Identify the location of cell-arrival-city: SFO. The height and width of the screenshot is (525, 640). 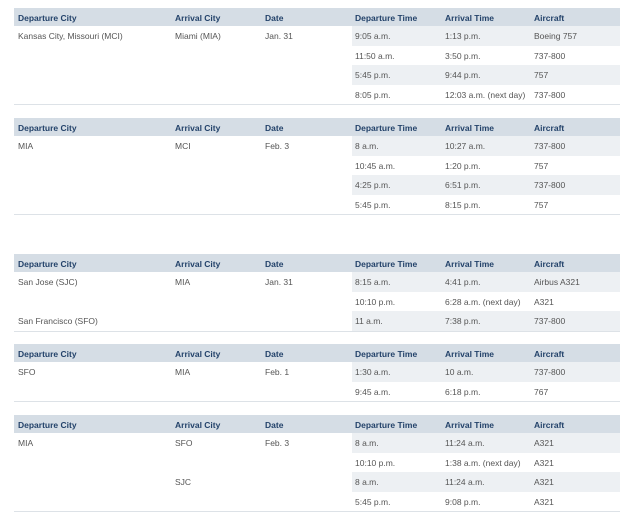
(184, 443).